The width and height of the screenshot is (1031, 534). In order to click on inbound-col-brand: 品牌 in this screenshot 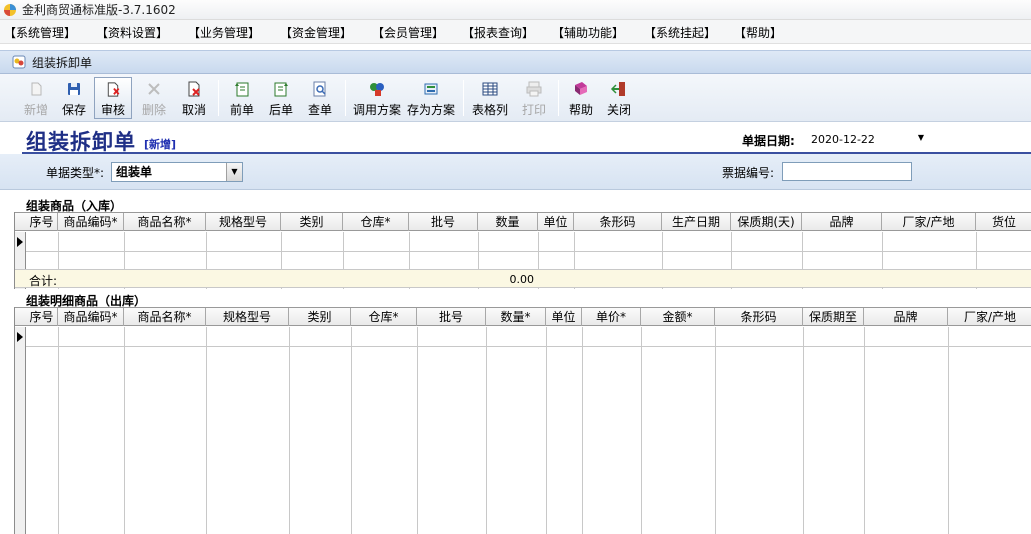, I will do `click(842, 222)`.